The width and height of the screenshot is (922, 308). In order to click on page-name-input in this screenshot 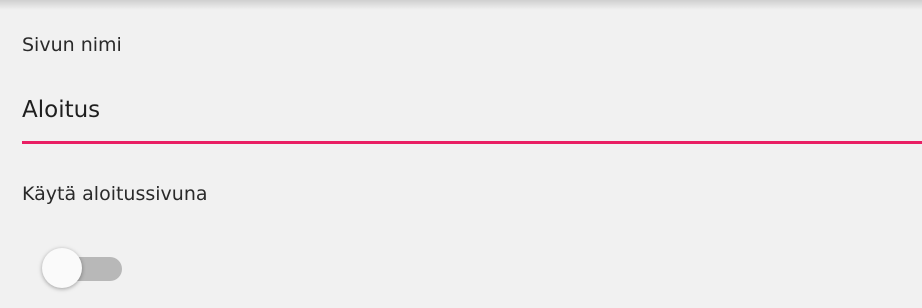, I will do `click(472, 110)`.